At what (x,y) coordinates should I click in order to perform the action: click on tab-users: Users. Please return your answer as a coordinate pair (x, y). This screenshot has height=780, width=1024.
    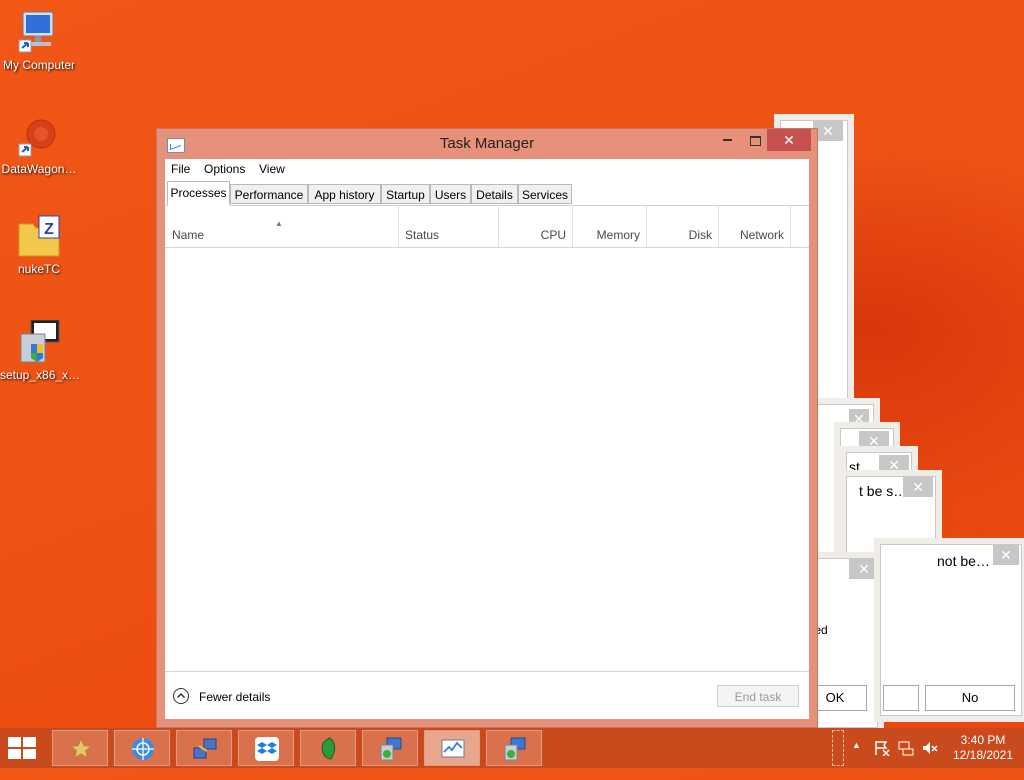
    Looking at the image, I should click on (450, 194).